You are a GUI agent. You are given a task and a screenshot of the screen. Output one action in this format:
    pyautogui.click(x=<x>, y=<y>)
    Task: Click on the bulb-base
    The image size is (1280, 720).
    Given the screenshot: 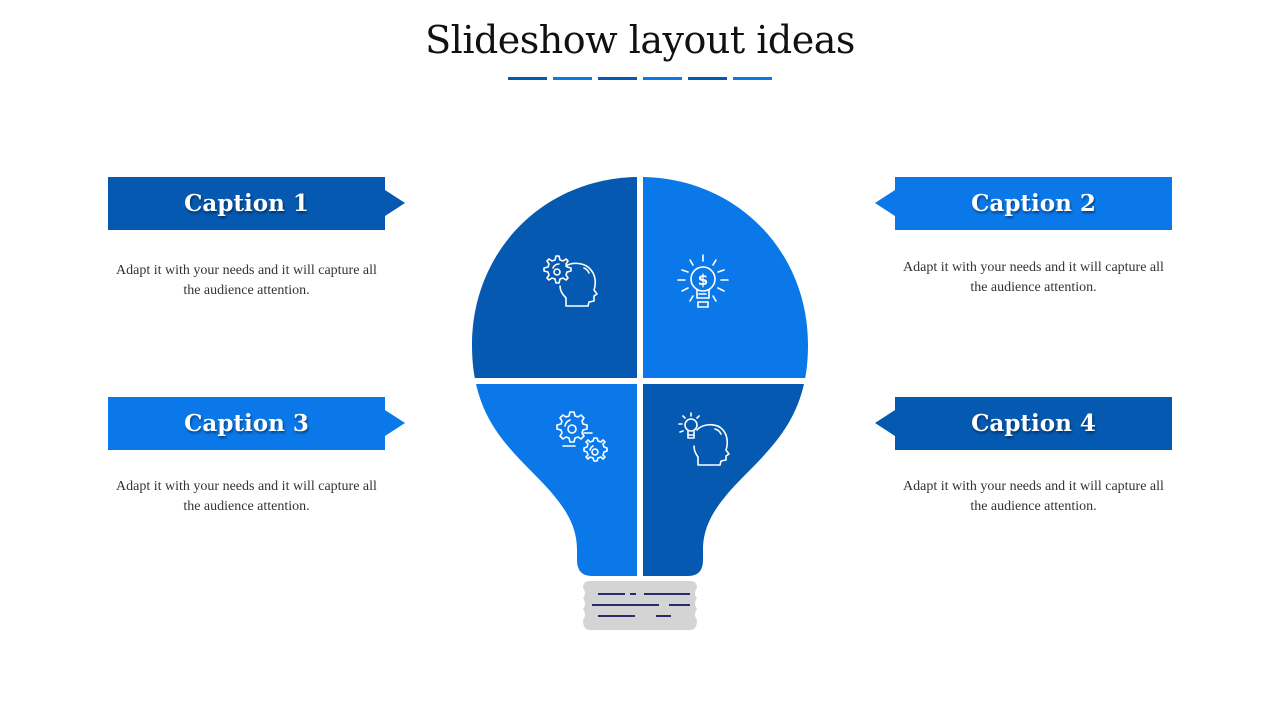 What is the action you would take?
    pyautogui.click(x=640, y=605)
    